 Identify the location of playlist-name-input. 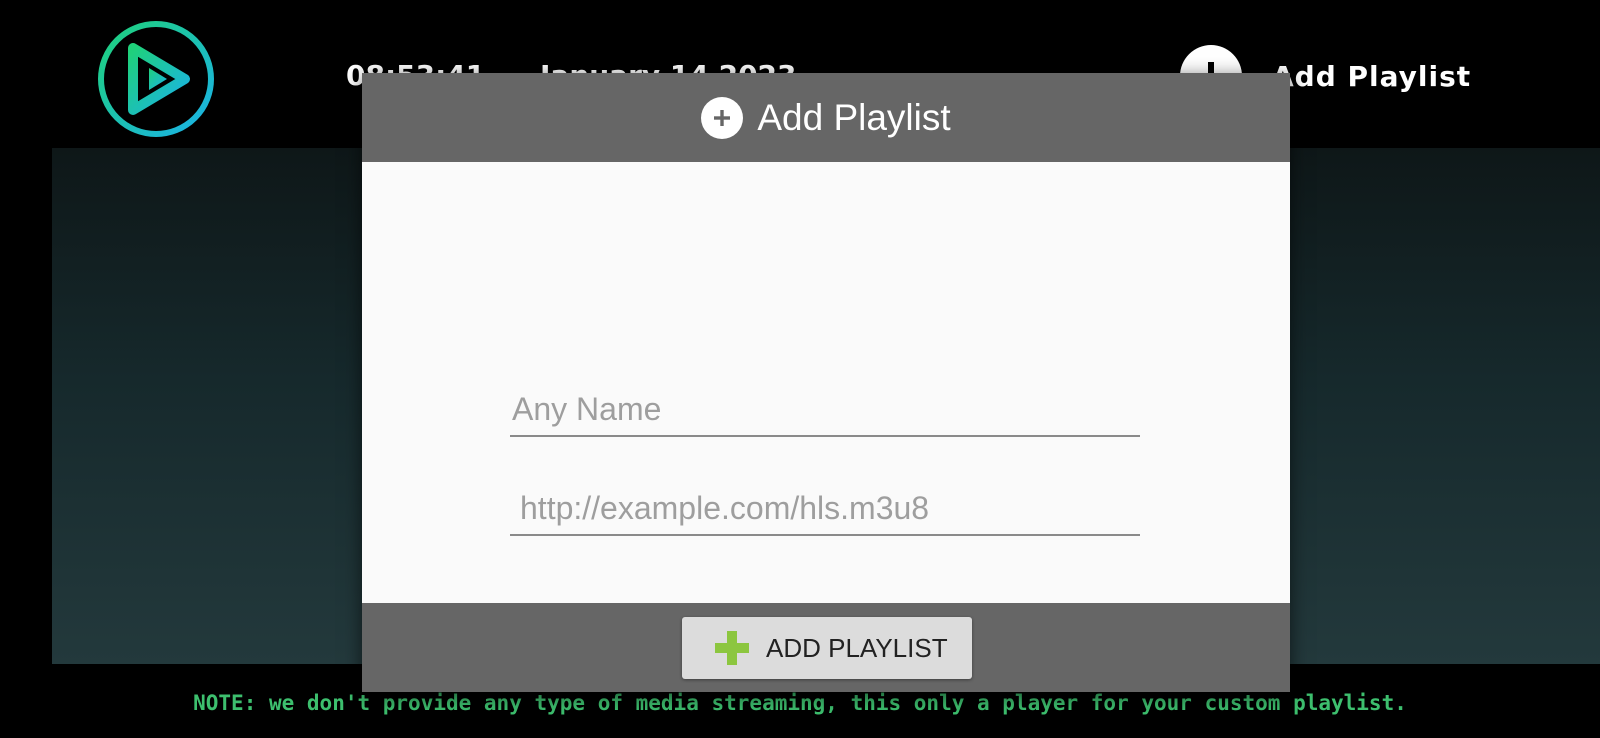
(825, 410).